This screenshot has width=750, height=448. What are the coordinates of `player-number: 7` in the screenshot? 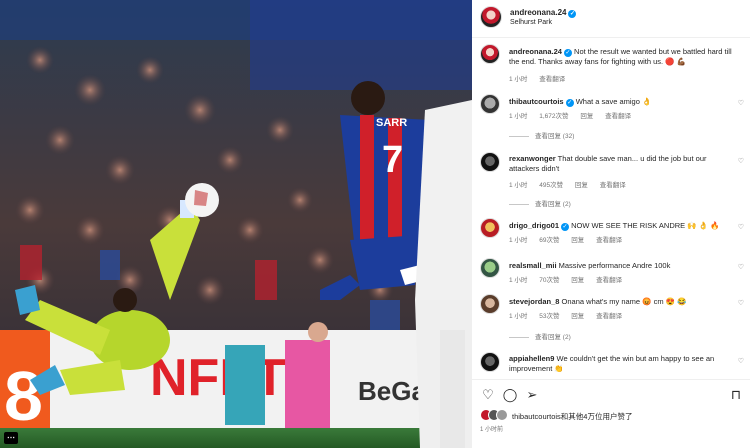 It's located at (392, 160).